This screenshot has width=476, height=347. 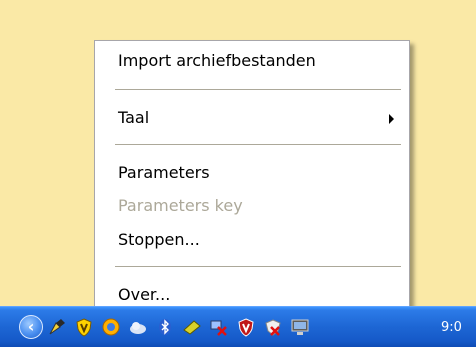 What do you see at coordinates (137, 326) in the screenshot?
I see `cloud-icon` at bounding box center [137, 326].